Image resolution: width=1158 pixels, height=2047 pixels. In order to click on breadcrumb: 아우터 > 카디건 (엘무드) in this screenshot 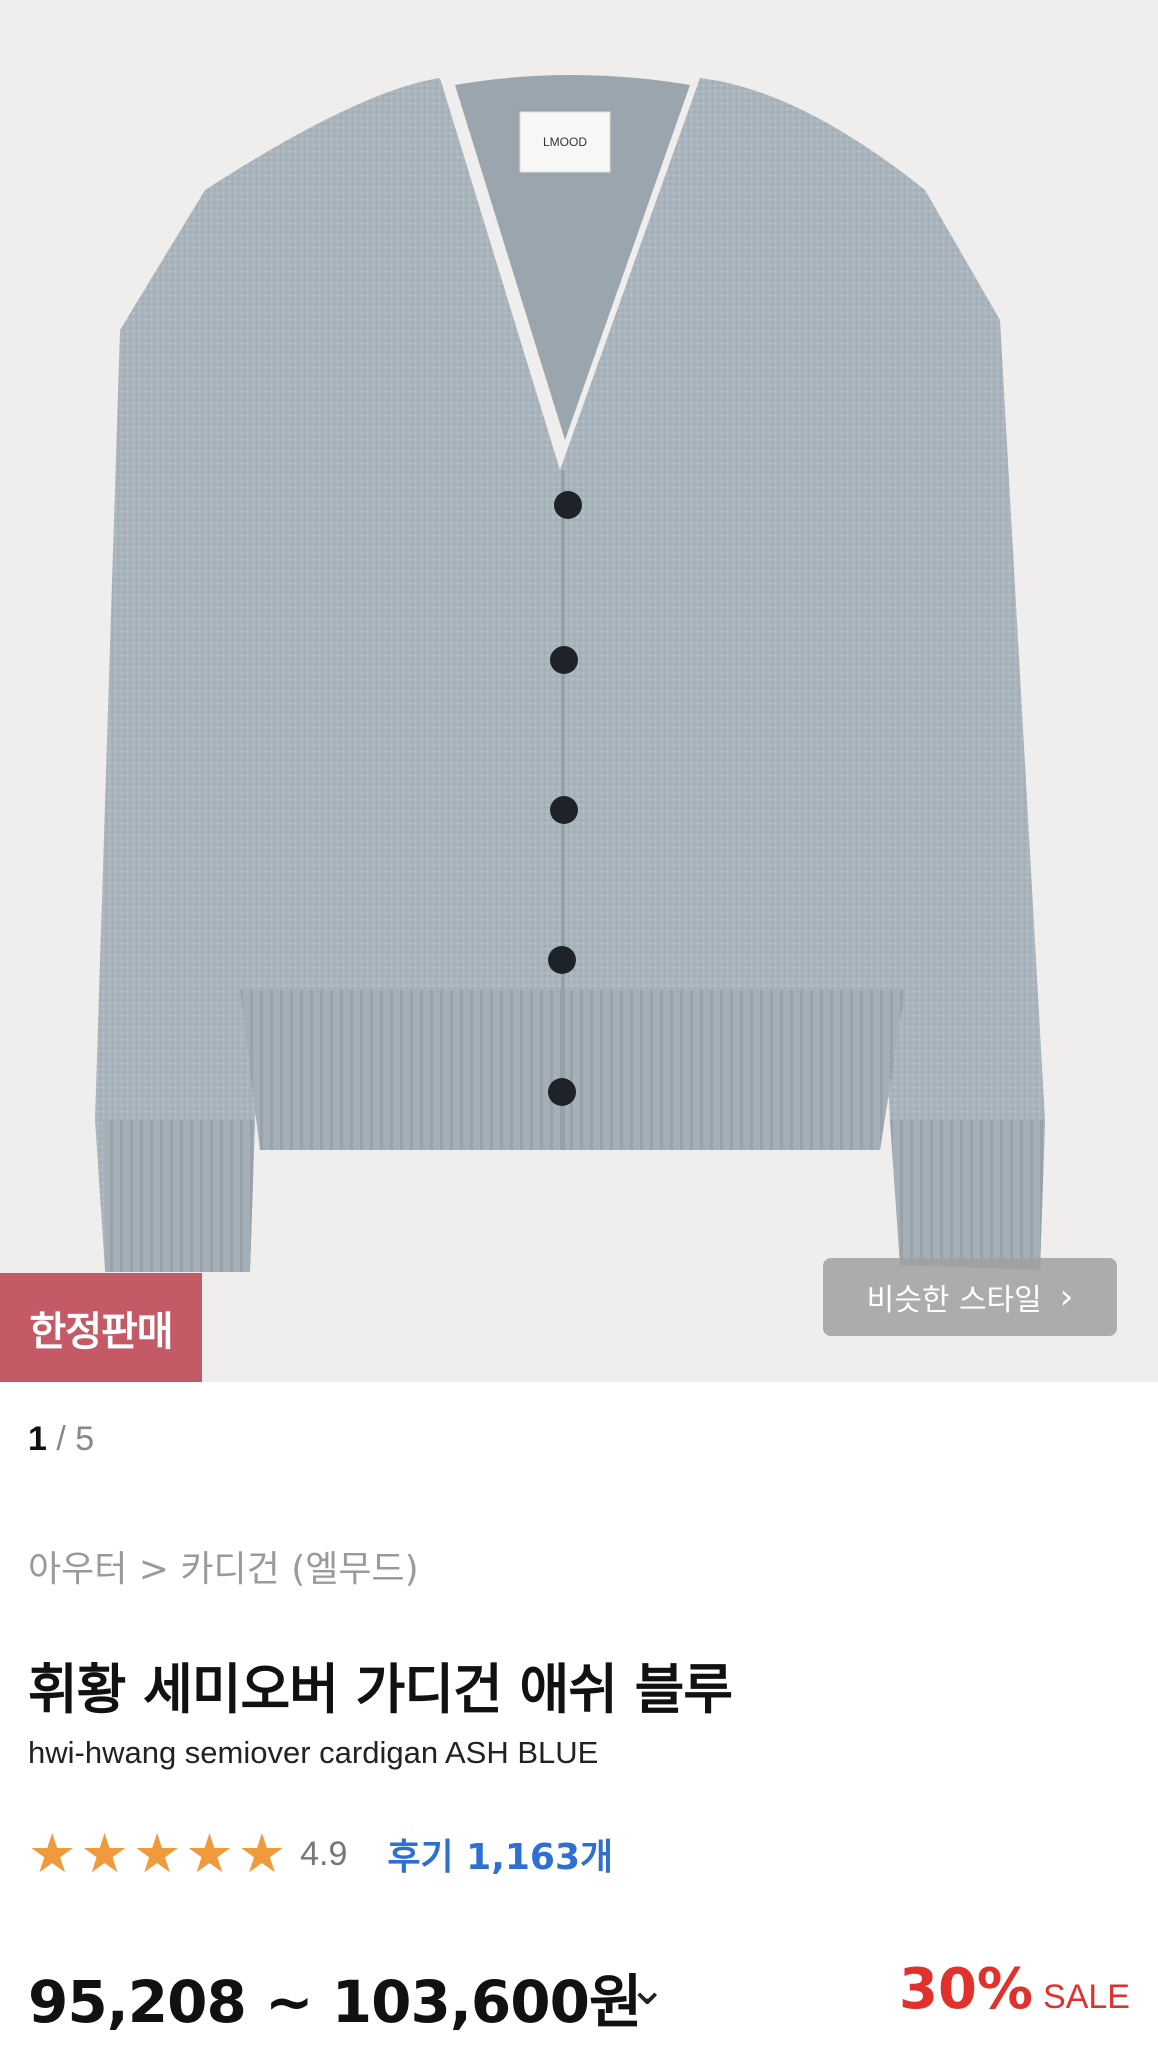, I will do `click(223, 1566)`.